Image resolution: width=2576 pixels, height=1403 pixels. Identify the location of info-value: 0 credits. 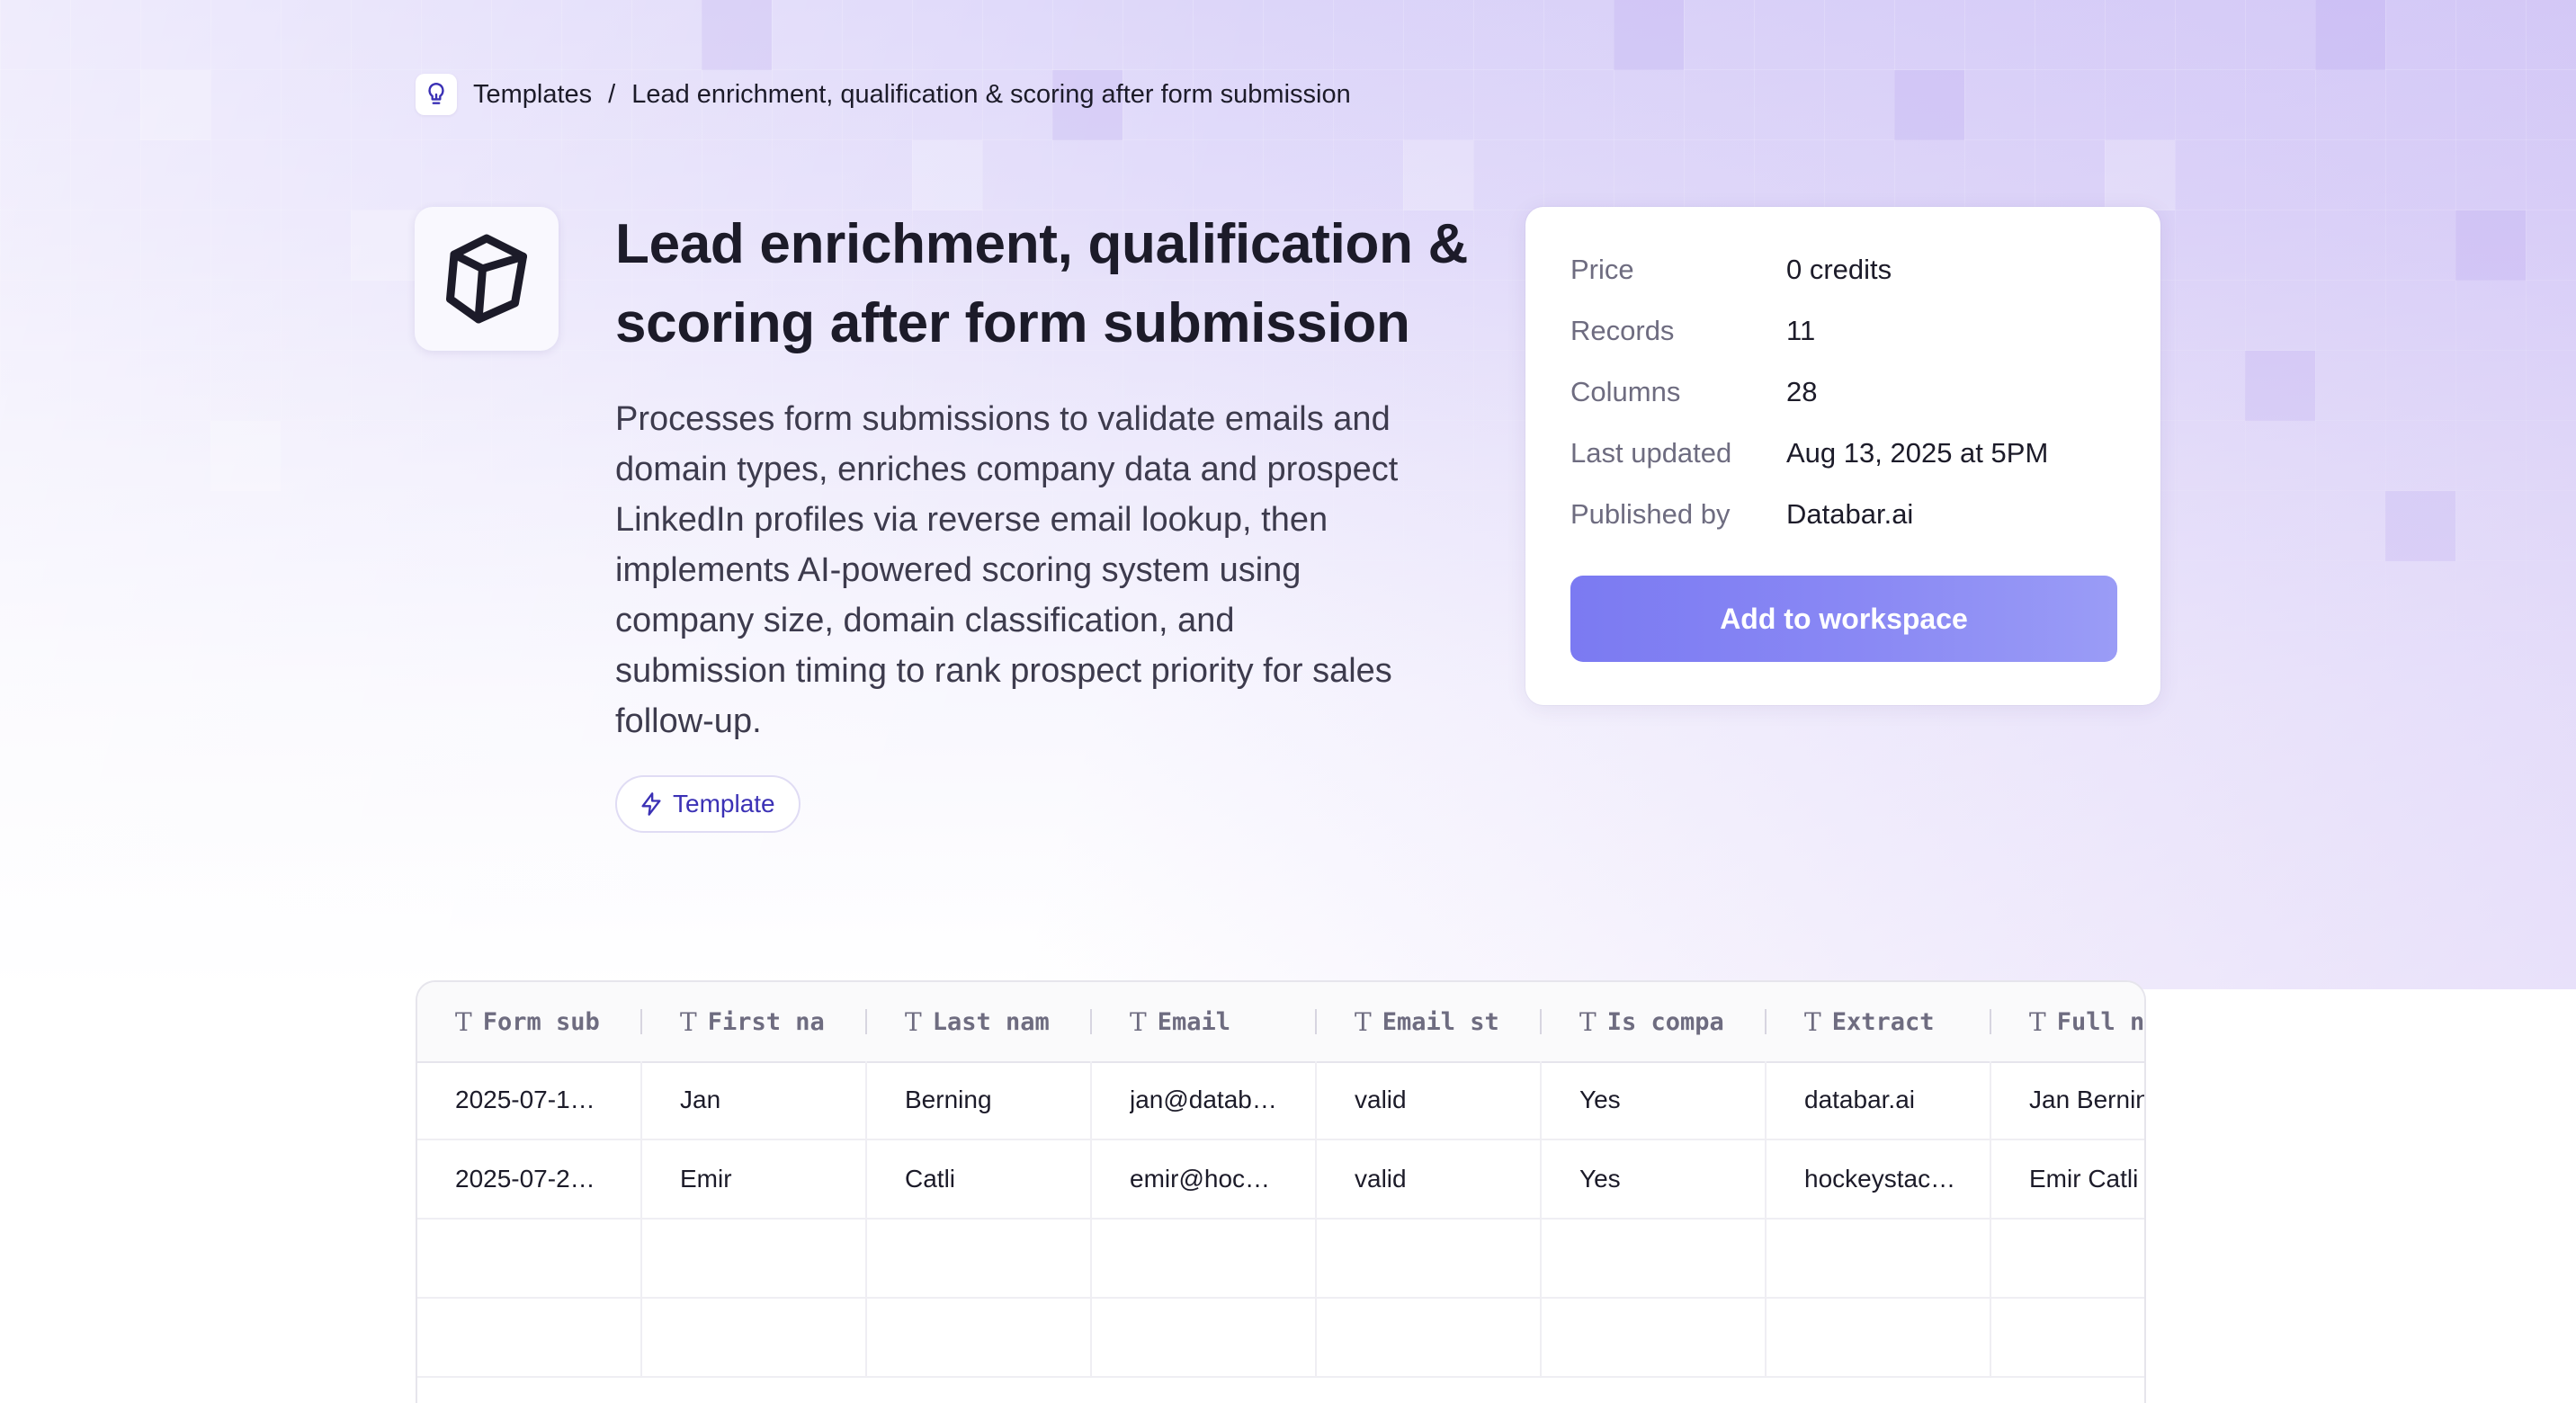
(1839, 269).